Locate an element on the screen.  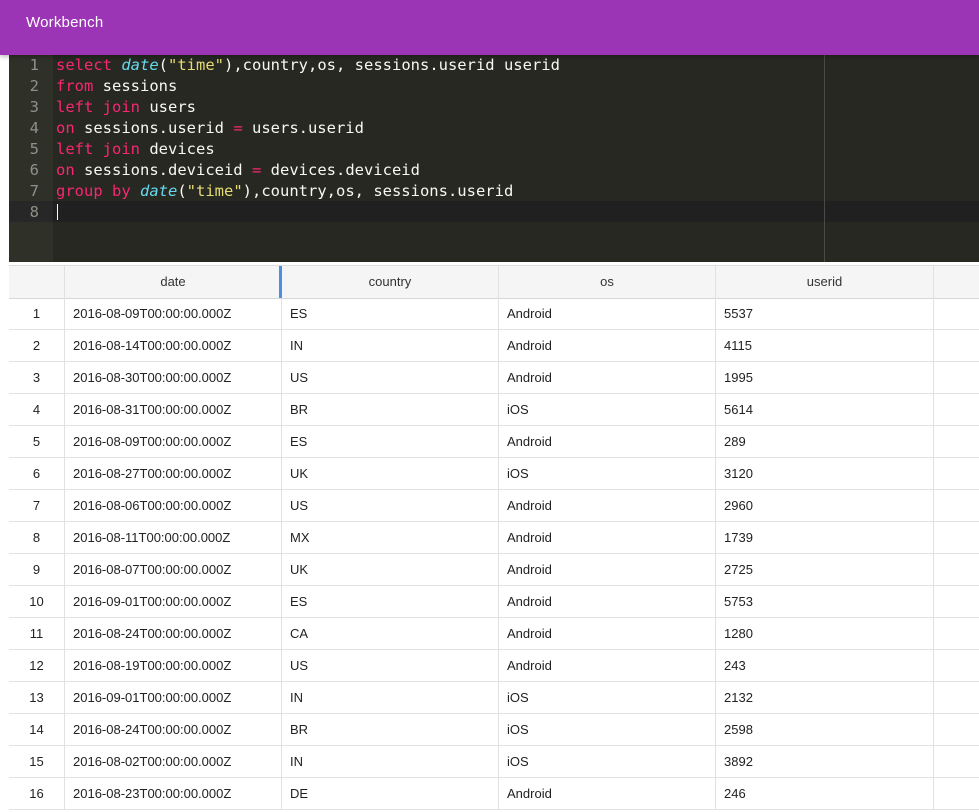
table-row: 15 2016-08-02T00:00:00.000Z IN iOS 3892 is located at coordinates (494, 762).